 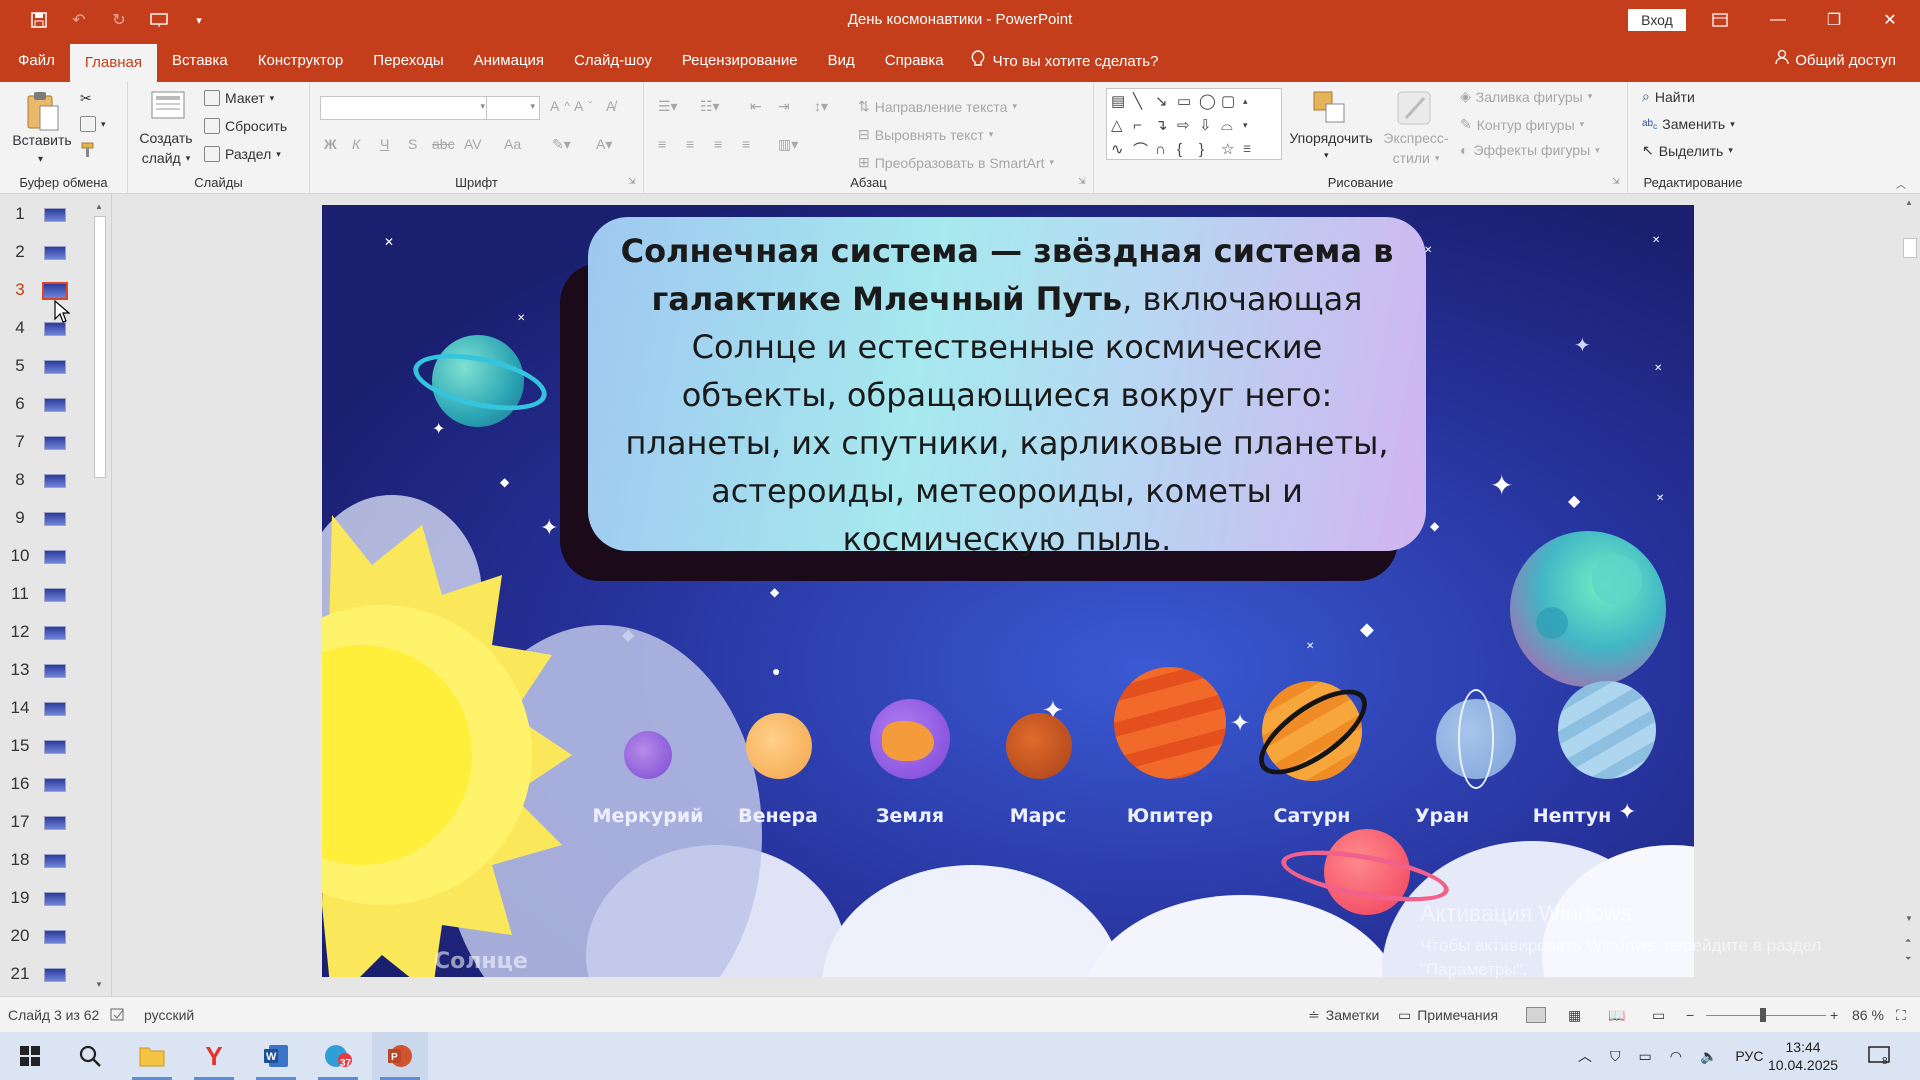 I want to click on font-size-combo: ▾, so click(x=513, y=108).